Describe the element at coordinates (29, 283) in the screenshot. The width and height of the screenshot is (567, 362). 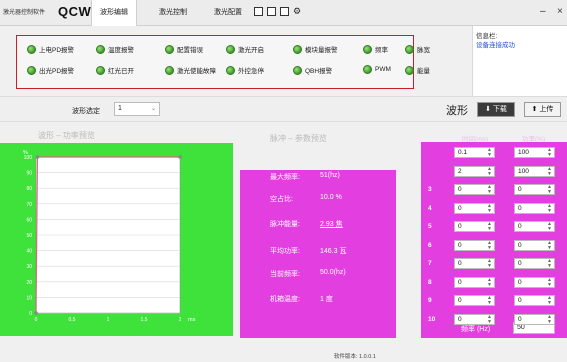
I see `y-tick-label: 20` at that location.